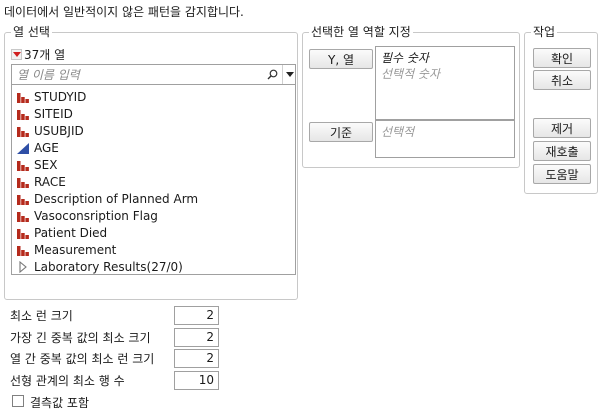 This screenshot has width=603, height=413. What do you see at coordinates (41, 316) in the screenshot?
I see `min-run-size-label: 최소 런 크기` at bounding box center [41, 316].